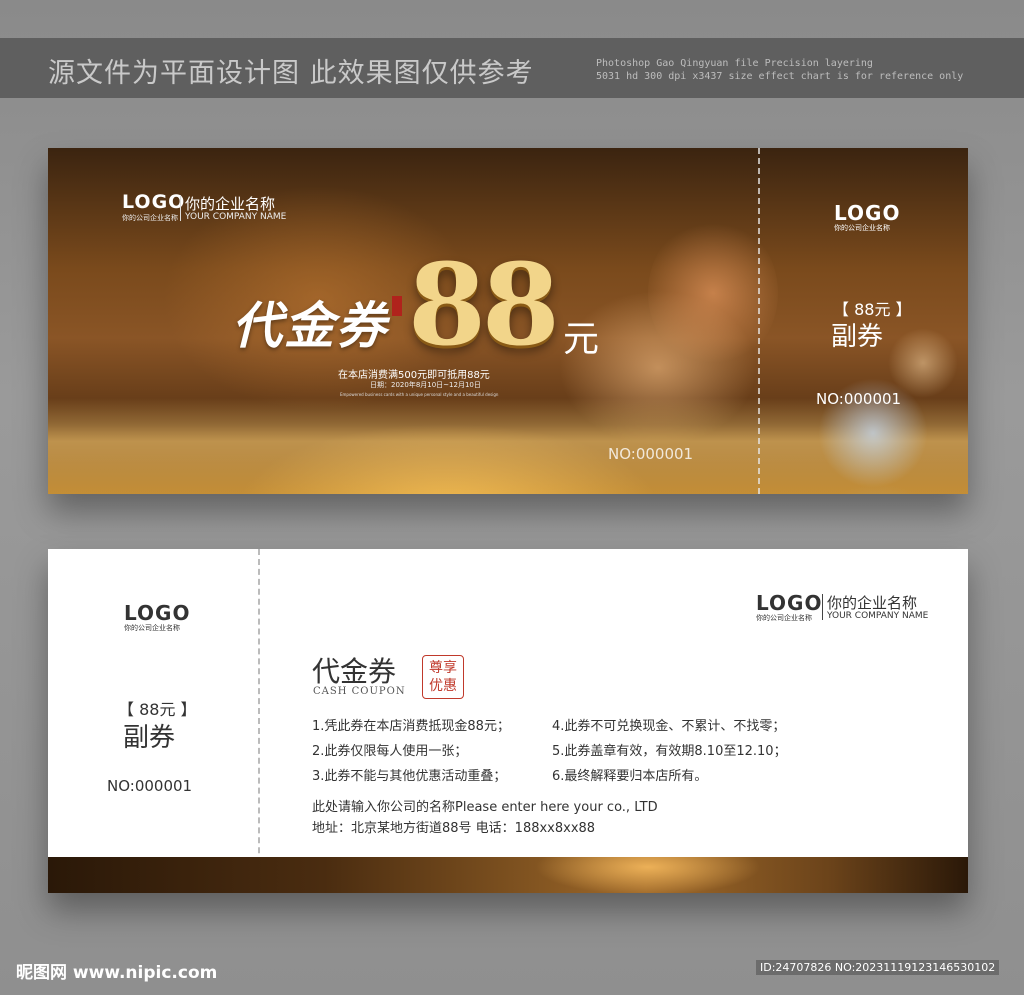 The width and height of the screenshot is (1024, 995). I want to click on term-item: 4.此券不可兑换现金、不累计、不找零；, so click(669, 726).